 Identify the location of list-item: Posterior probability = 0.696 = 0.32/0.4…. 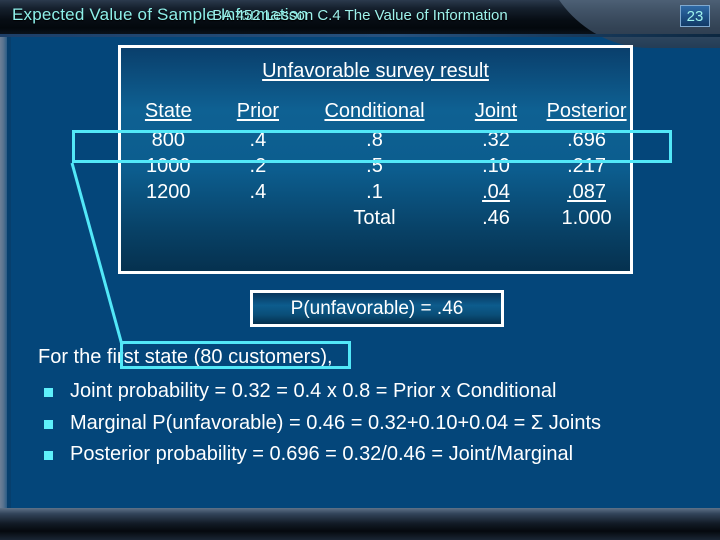
(368, 454).